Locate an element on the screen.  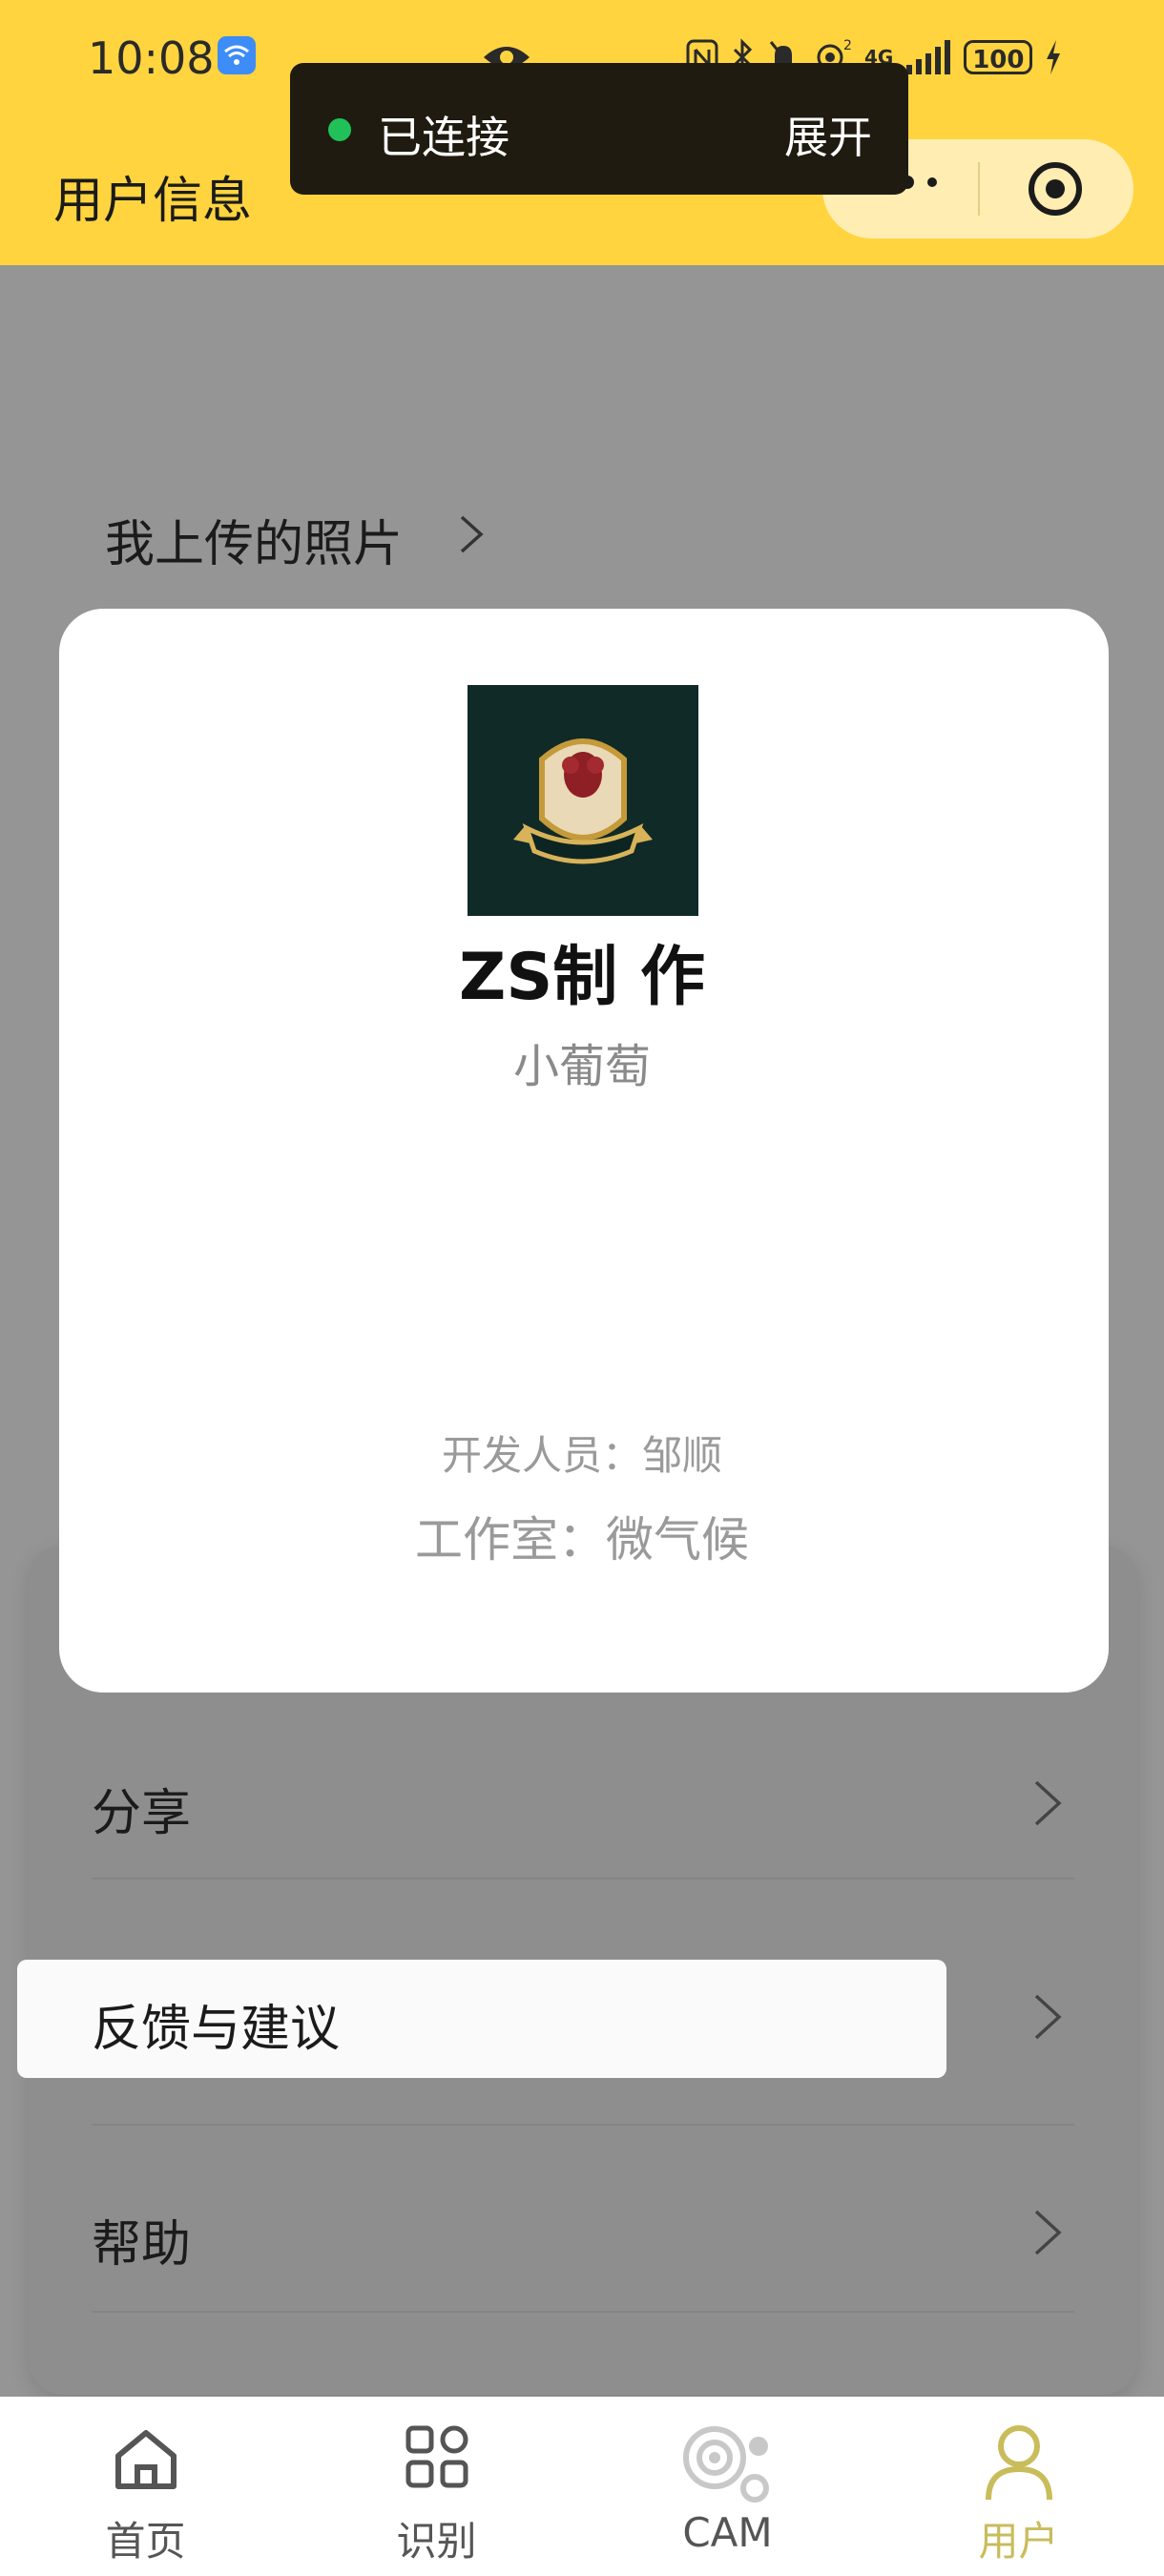
tab-home: 首页 is located at coordinates (145, 2486).